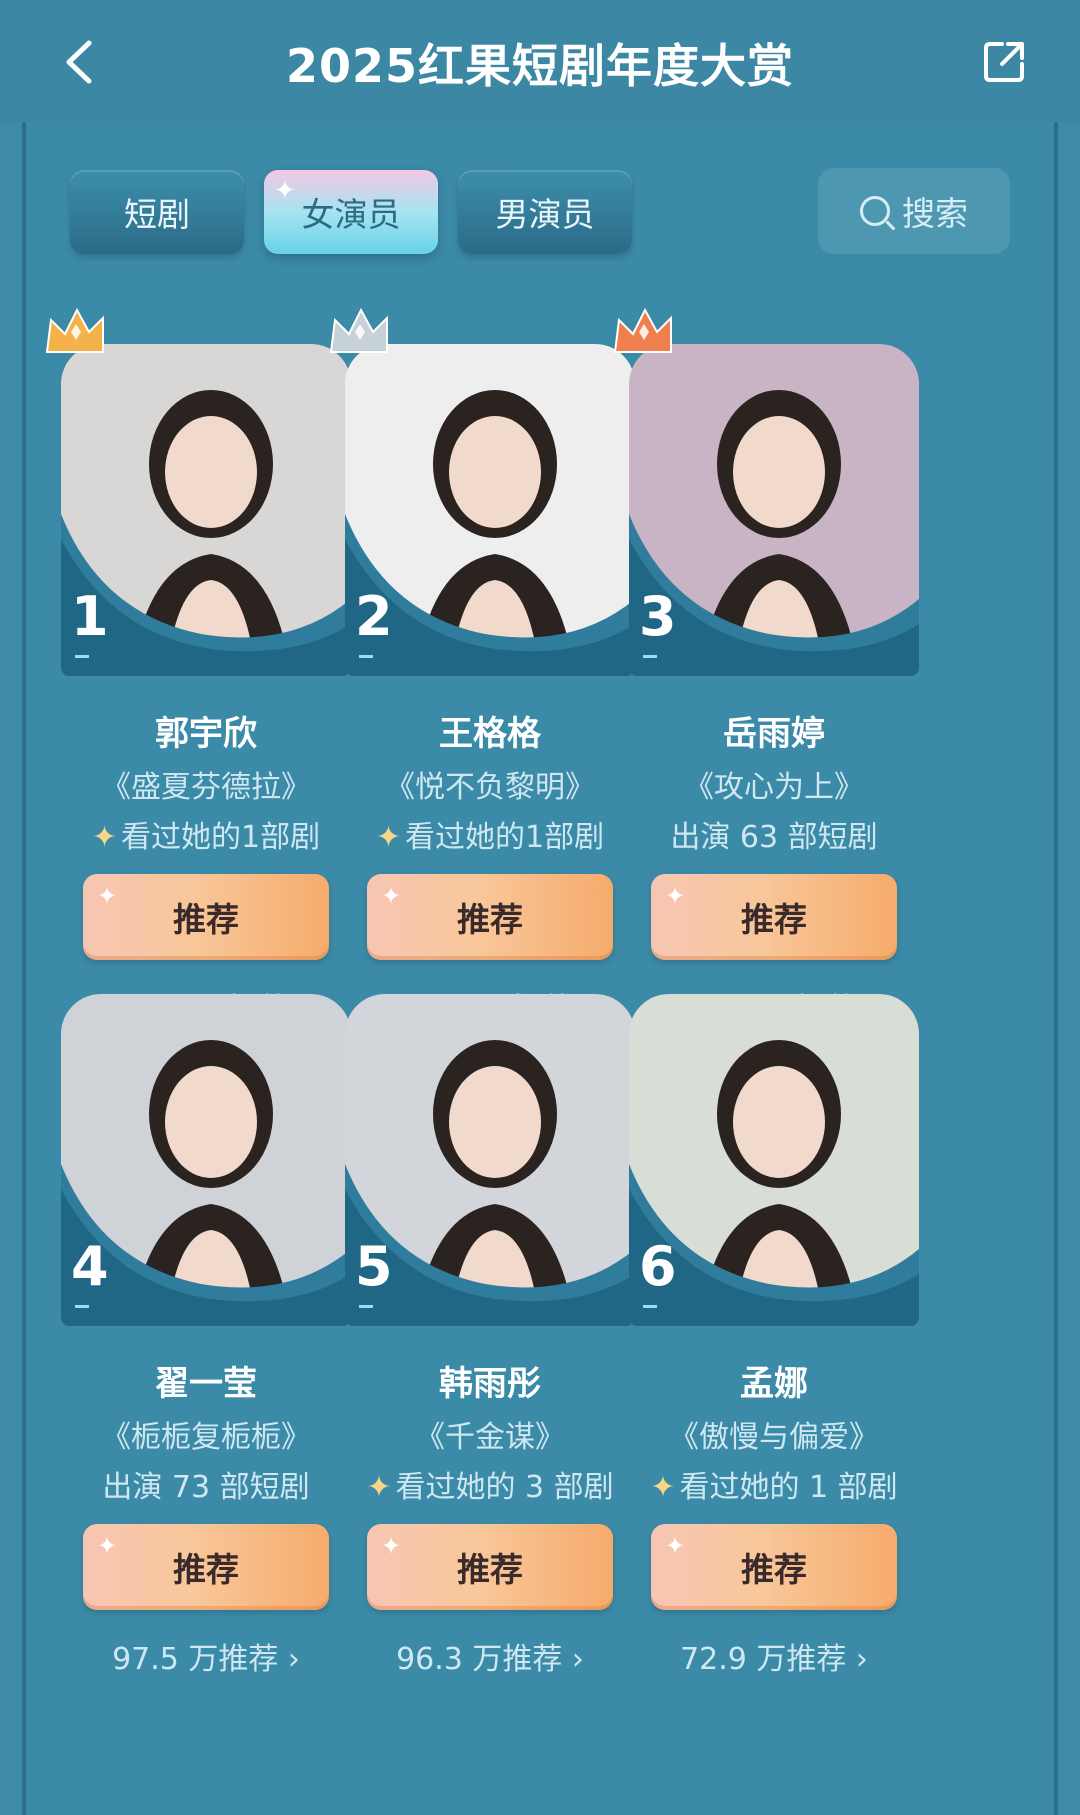 This screenshot has height=1815, width=1080. What do you see at coordinates (658, 1266) in the screenshot?
I see `rank-number: 6` at bounding box center [658, 1266].